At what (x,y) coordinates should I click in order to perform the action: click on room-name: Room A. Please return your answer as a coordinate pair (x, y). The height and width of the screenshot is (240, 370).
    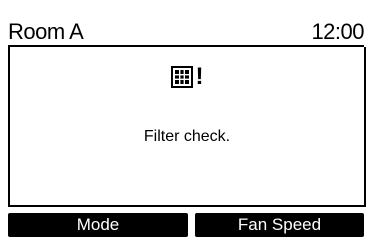
    Looking at the image, I should click on (46, 31).